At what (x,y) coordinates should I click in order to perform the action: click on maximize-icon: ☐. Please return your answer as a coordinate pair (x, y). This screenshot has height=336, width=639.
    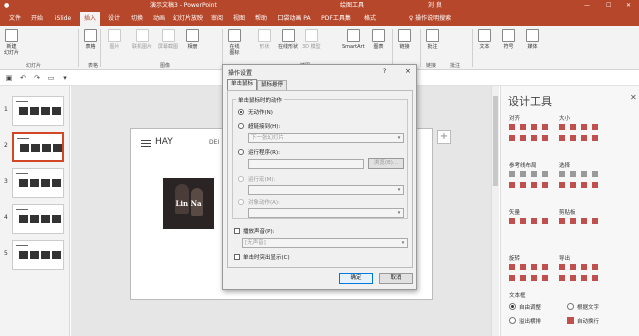
    Looking at the image, I should click on (608, 6).